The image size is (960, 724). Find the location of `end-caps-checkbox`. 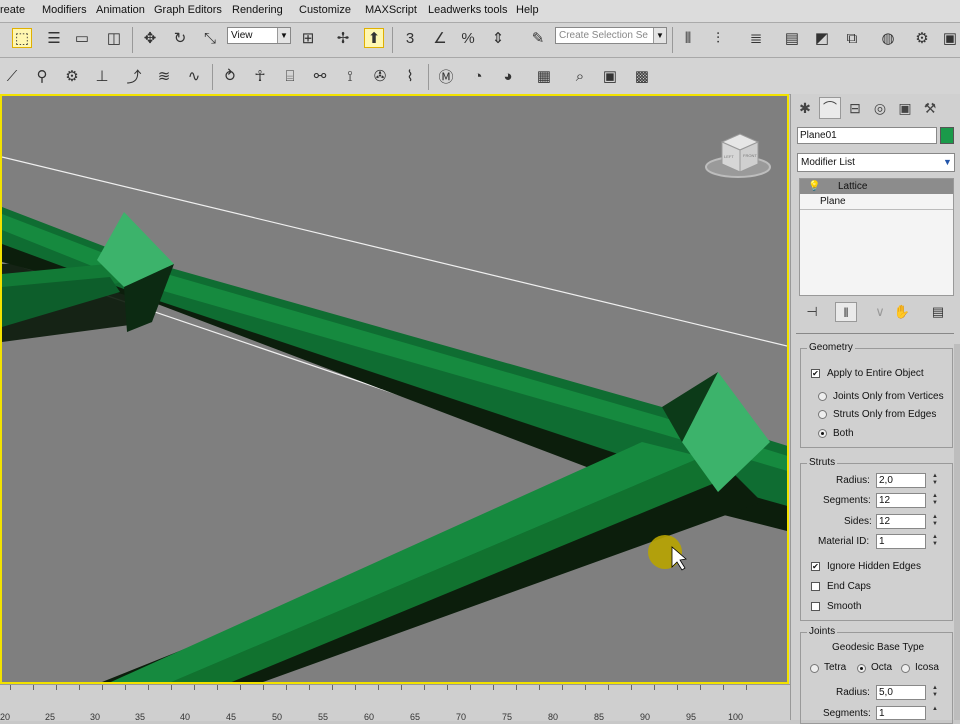

end-caps-checkbox is located at coordinates (815, 586).